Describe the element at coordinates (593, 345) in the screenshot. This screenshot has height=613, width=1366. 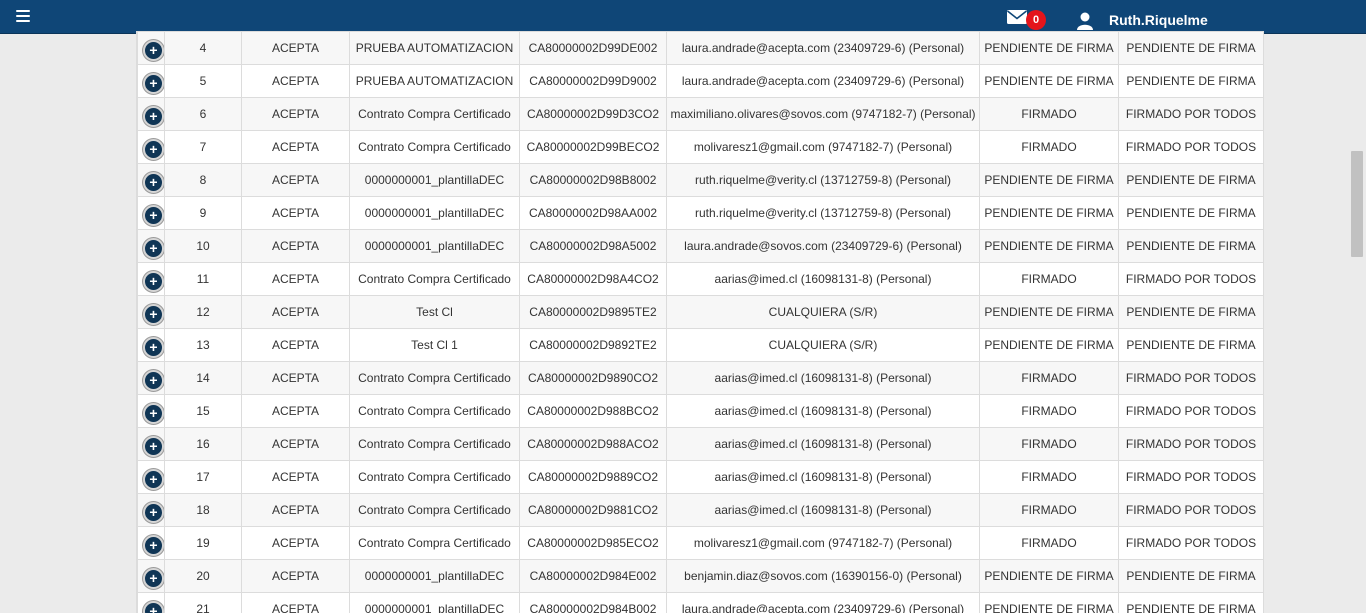
I see `document-code-cell: CA80000002D9892TE2` at that location.